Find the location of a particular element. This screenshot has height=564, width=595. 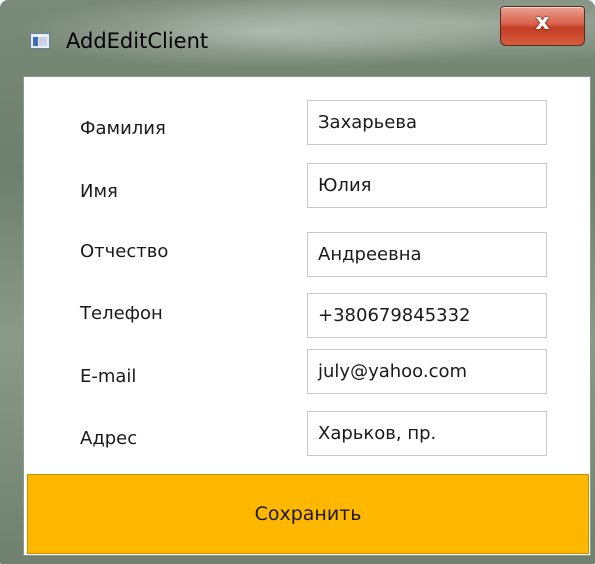

phone-label: Телефон is located at coordinates (121, 313).